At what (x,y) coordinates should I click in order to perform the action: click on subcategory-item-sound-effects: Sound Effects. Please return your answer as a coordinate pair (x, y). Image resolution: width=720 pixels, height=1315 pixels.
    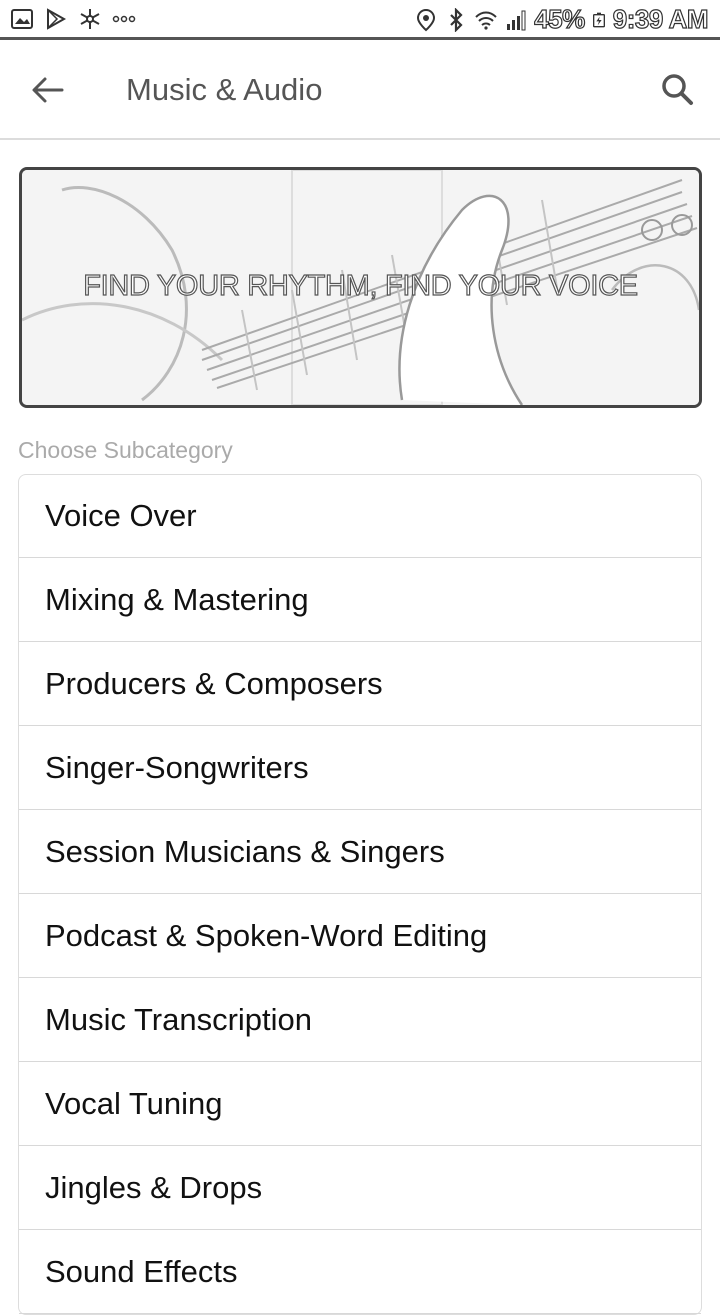
    Looking at the image, I should click on (360, 1272).